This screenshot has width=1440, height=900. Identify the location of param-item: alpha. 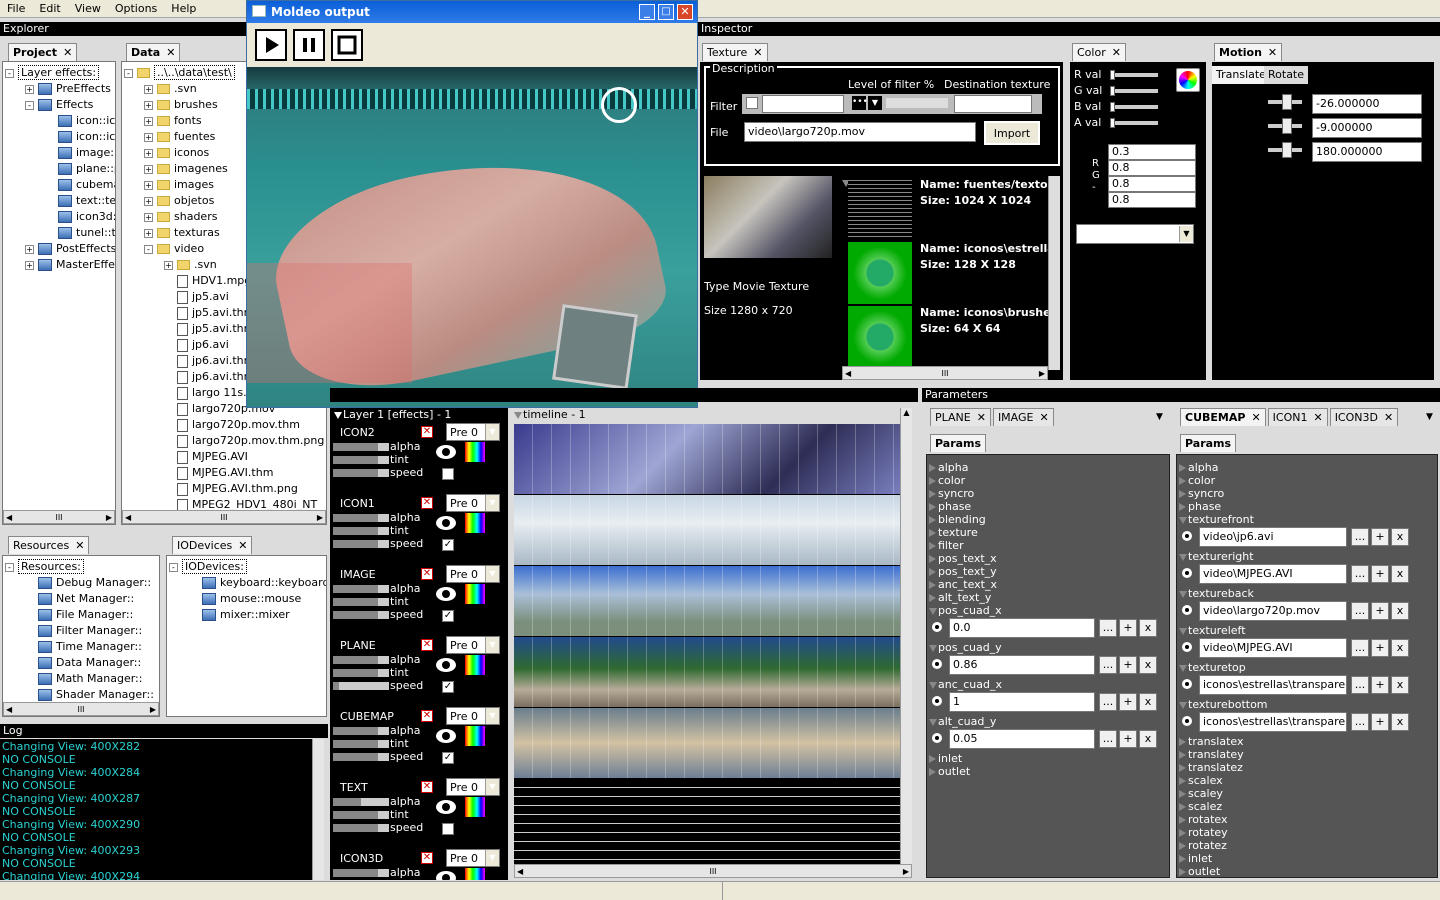
(1307, 467).